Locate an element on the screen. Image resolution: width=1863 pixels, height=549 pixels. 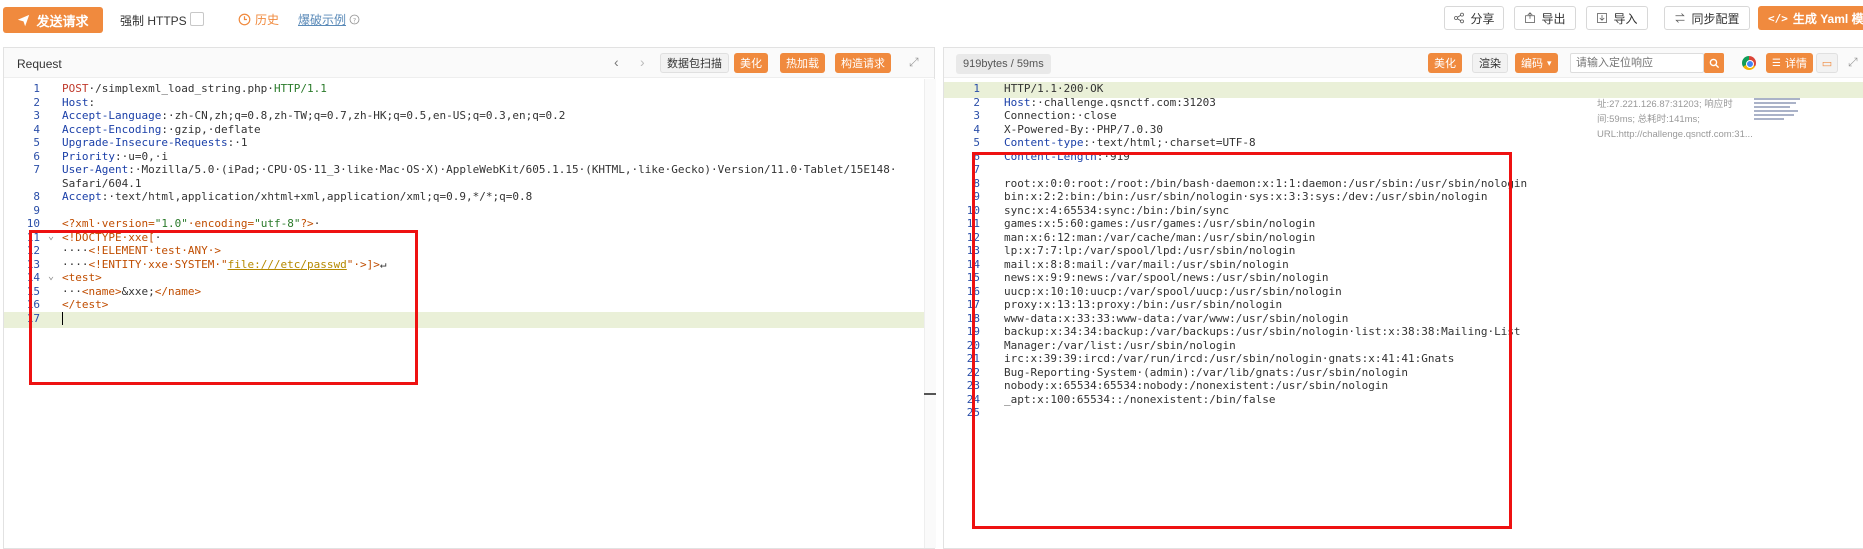
generate-yaml-label: 生成 Yaml 模板 is located at coordinates (1827, 18).